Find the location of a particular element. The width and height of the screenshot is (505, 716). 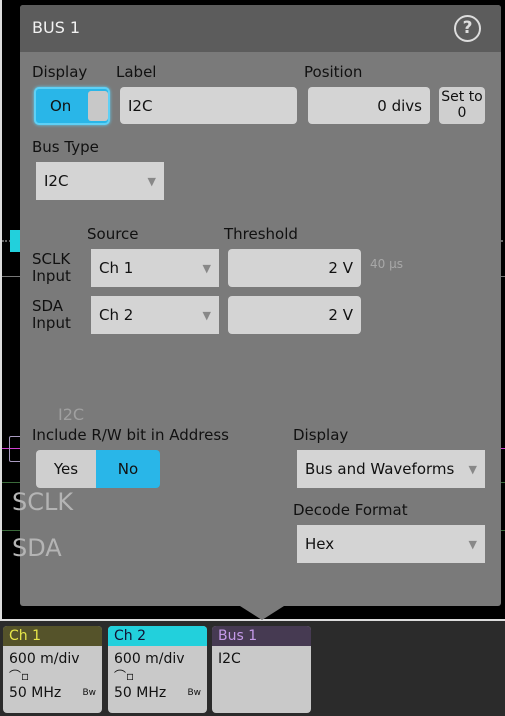

sda-trace-label: SDA is located at coordinates (37, 548).